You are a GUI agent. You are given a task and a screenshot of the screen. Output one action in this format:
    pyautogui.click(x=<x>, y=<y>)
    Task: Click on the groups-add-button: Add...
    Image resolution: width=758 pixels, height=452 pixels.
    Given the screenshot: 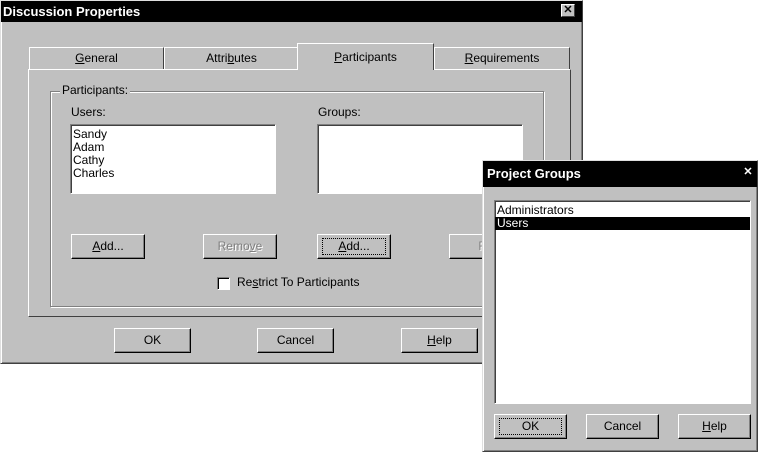 What is the action you would take?
    pyautogui.click(x=354, y=246)
    